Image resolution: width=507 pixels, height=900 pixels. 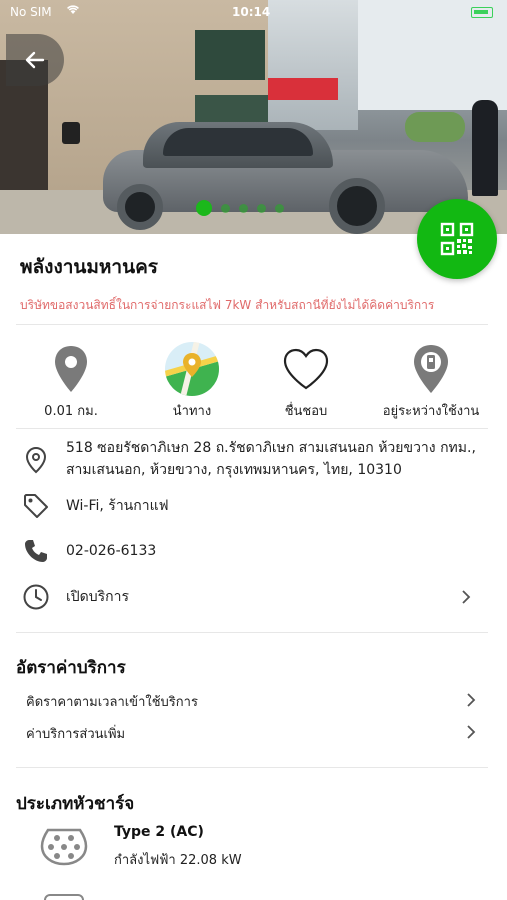 I want to click on back-button, so click(x=35, y=60).